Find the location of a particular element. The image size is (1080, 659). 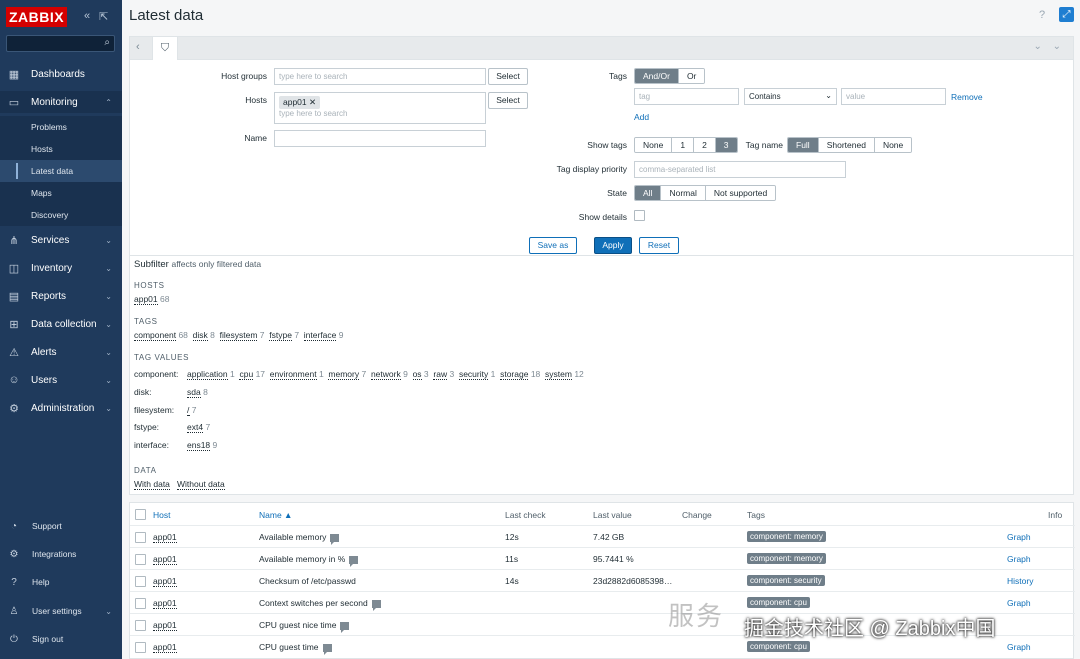

row-tag: component: security is located at coordinates (786, 580).